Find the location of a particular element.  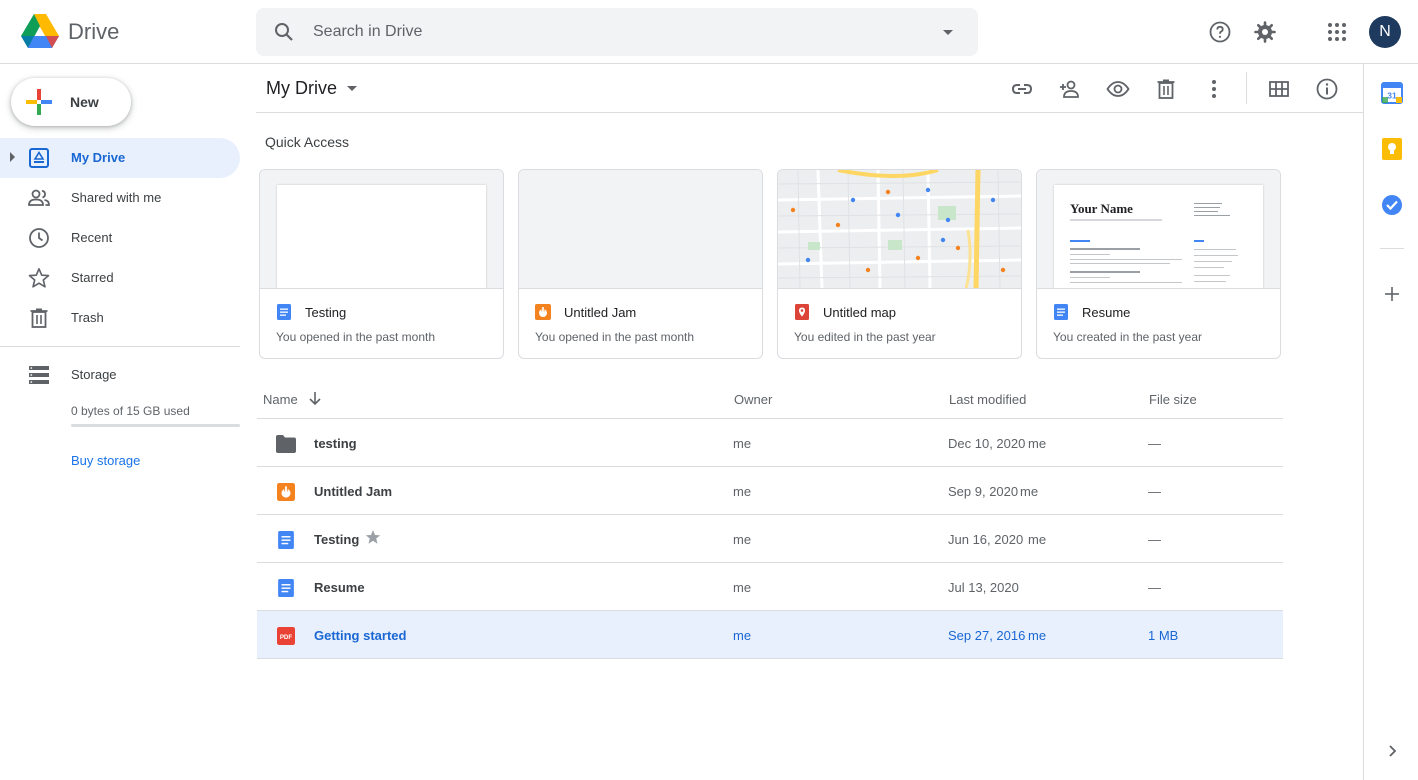

view-details-info-icon is located at coordinates (1327, 89).